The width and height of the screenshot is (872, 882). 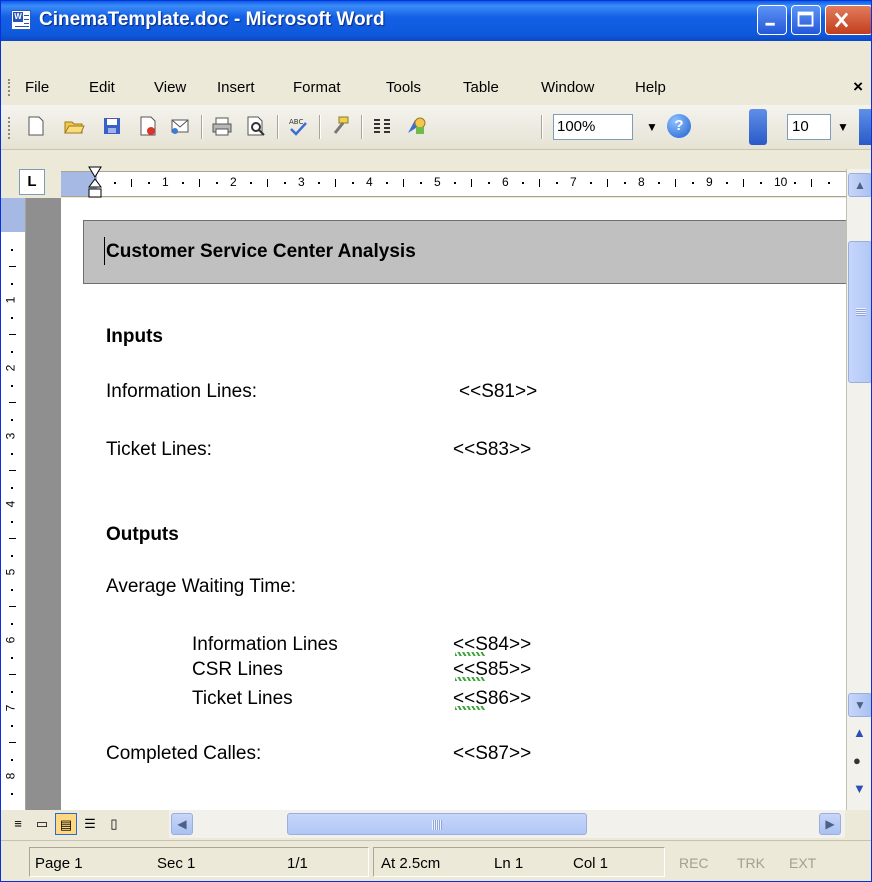 What do you see at coordinates (10, 128) in the screenshot?
I see `toolbar-grip` at bounding box center [10, 128].